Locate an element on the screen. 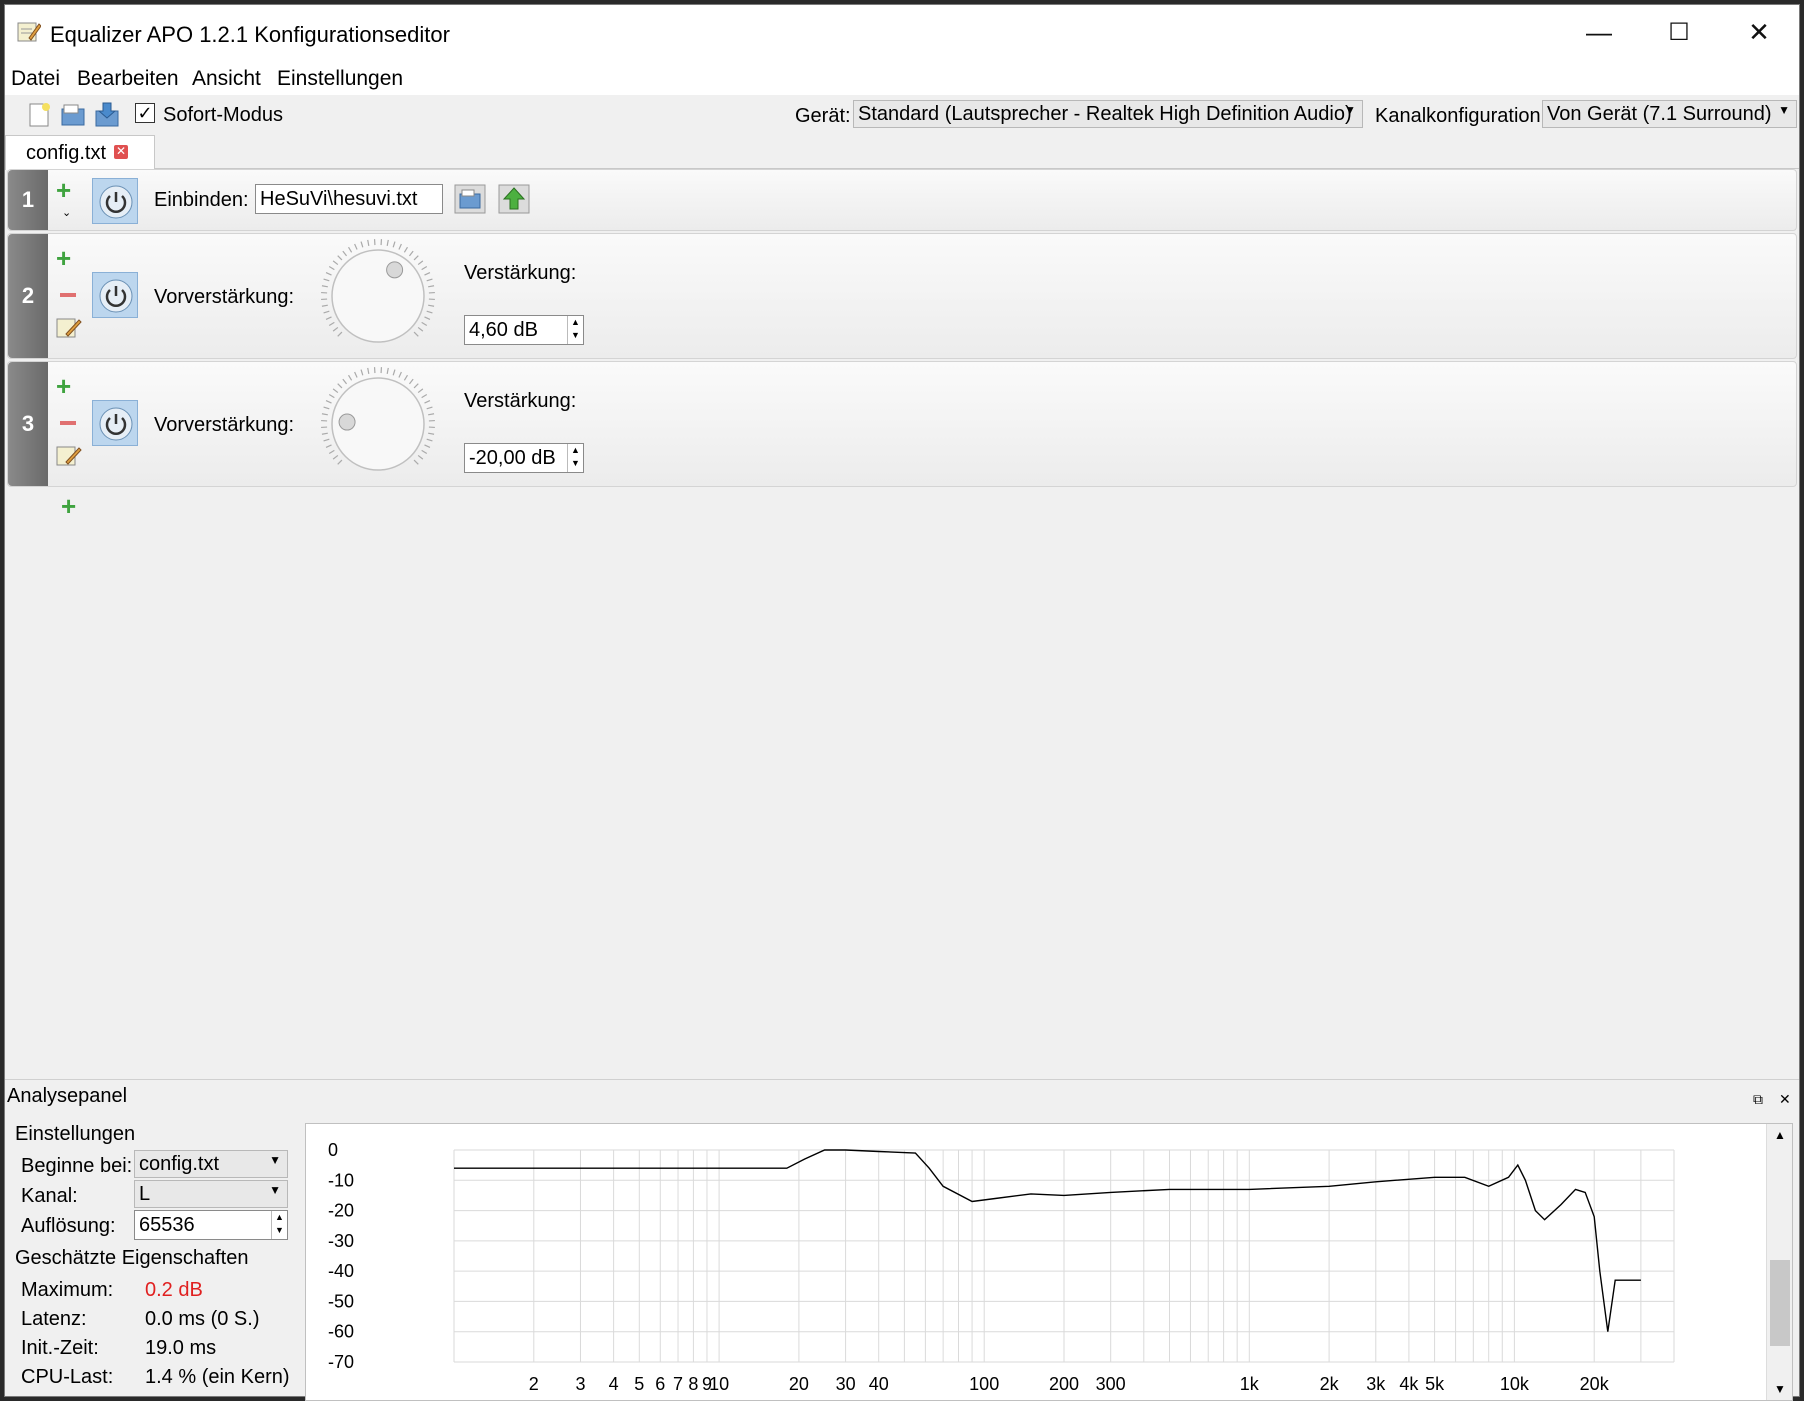  y-tick-label: -40 is located at coordinates (341, 1271).